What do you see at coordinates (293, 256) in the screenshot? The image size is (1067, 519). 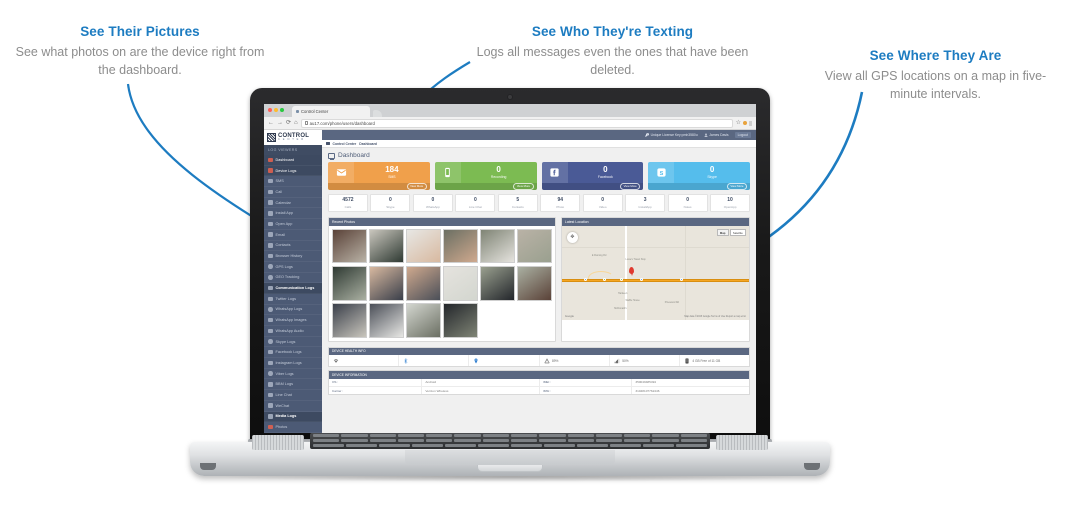 I see `sidebar-item-browser-history: Browser History` at bounding box center [293, 256].